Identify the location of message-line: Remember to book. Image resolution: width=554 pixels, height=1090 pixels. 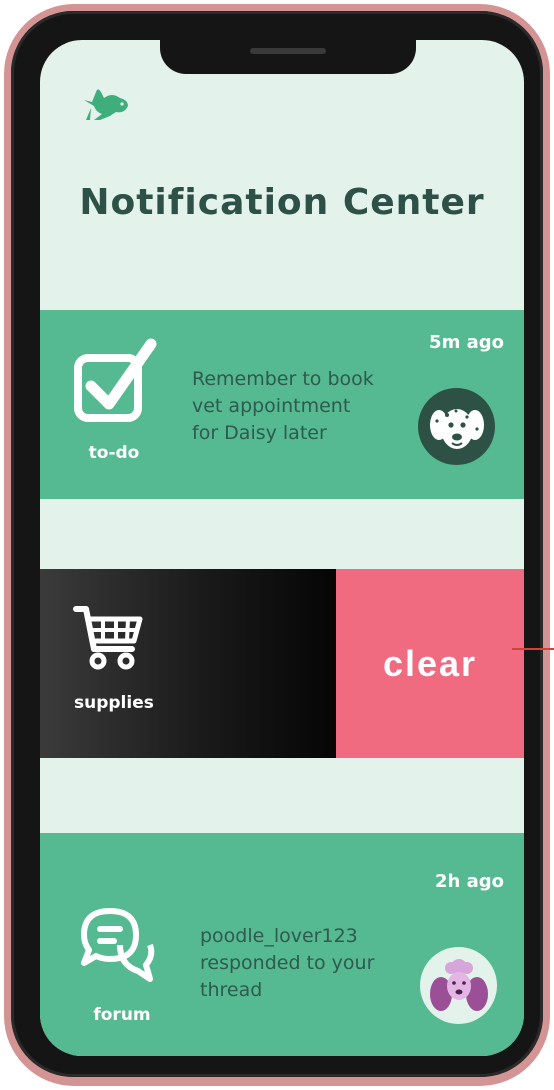
(283, 379).